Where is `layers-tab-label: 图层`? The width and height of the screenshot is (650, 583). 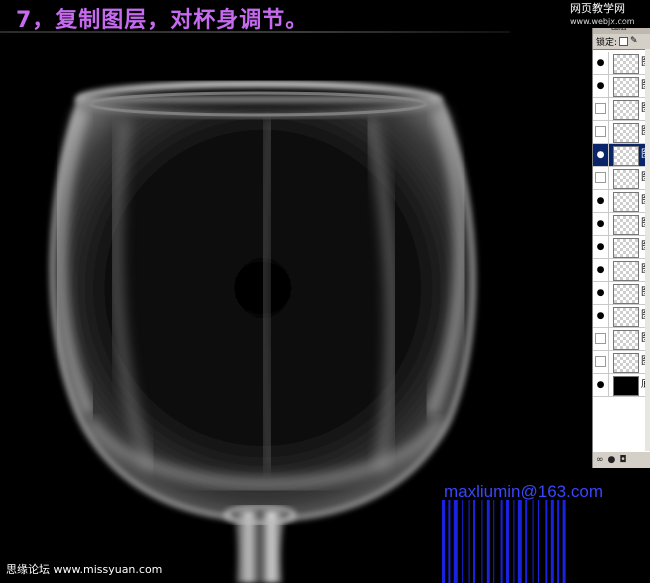
layers-tab-label: 图层 is located at coordinates (619, 26).